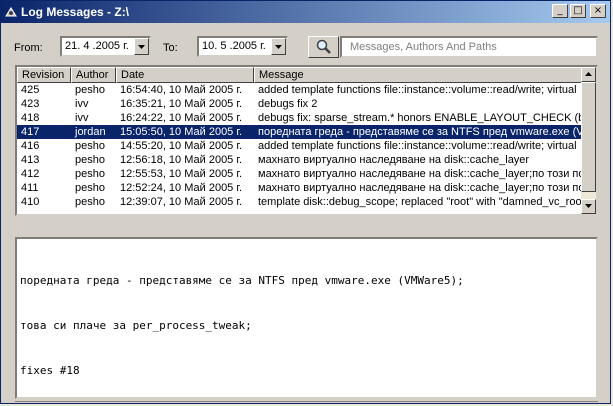  I want to click on date-cell: 12:39:07, 10 Май 2005 г., so click(181, 202).